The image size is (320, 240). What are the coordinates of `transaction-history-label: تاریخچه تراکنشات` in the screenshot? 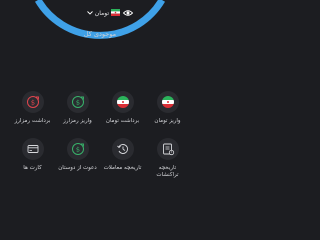 It's located at (167, 171).